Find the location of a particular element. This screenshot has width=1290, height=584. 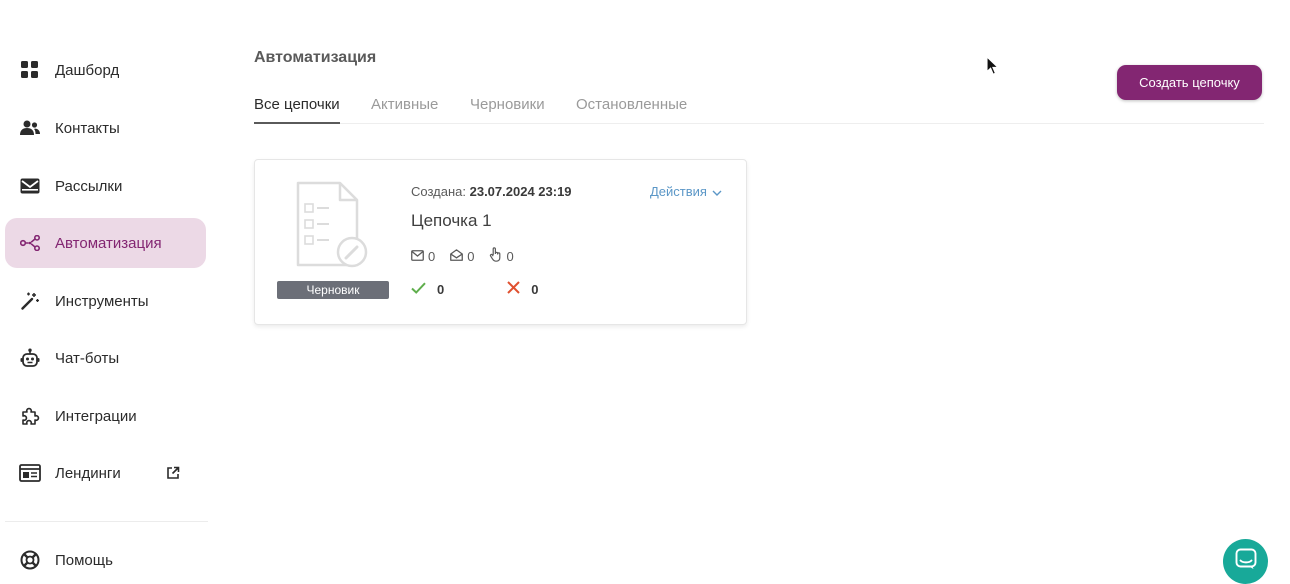

pointer-hand-icon is located at coordinates (495, 256).